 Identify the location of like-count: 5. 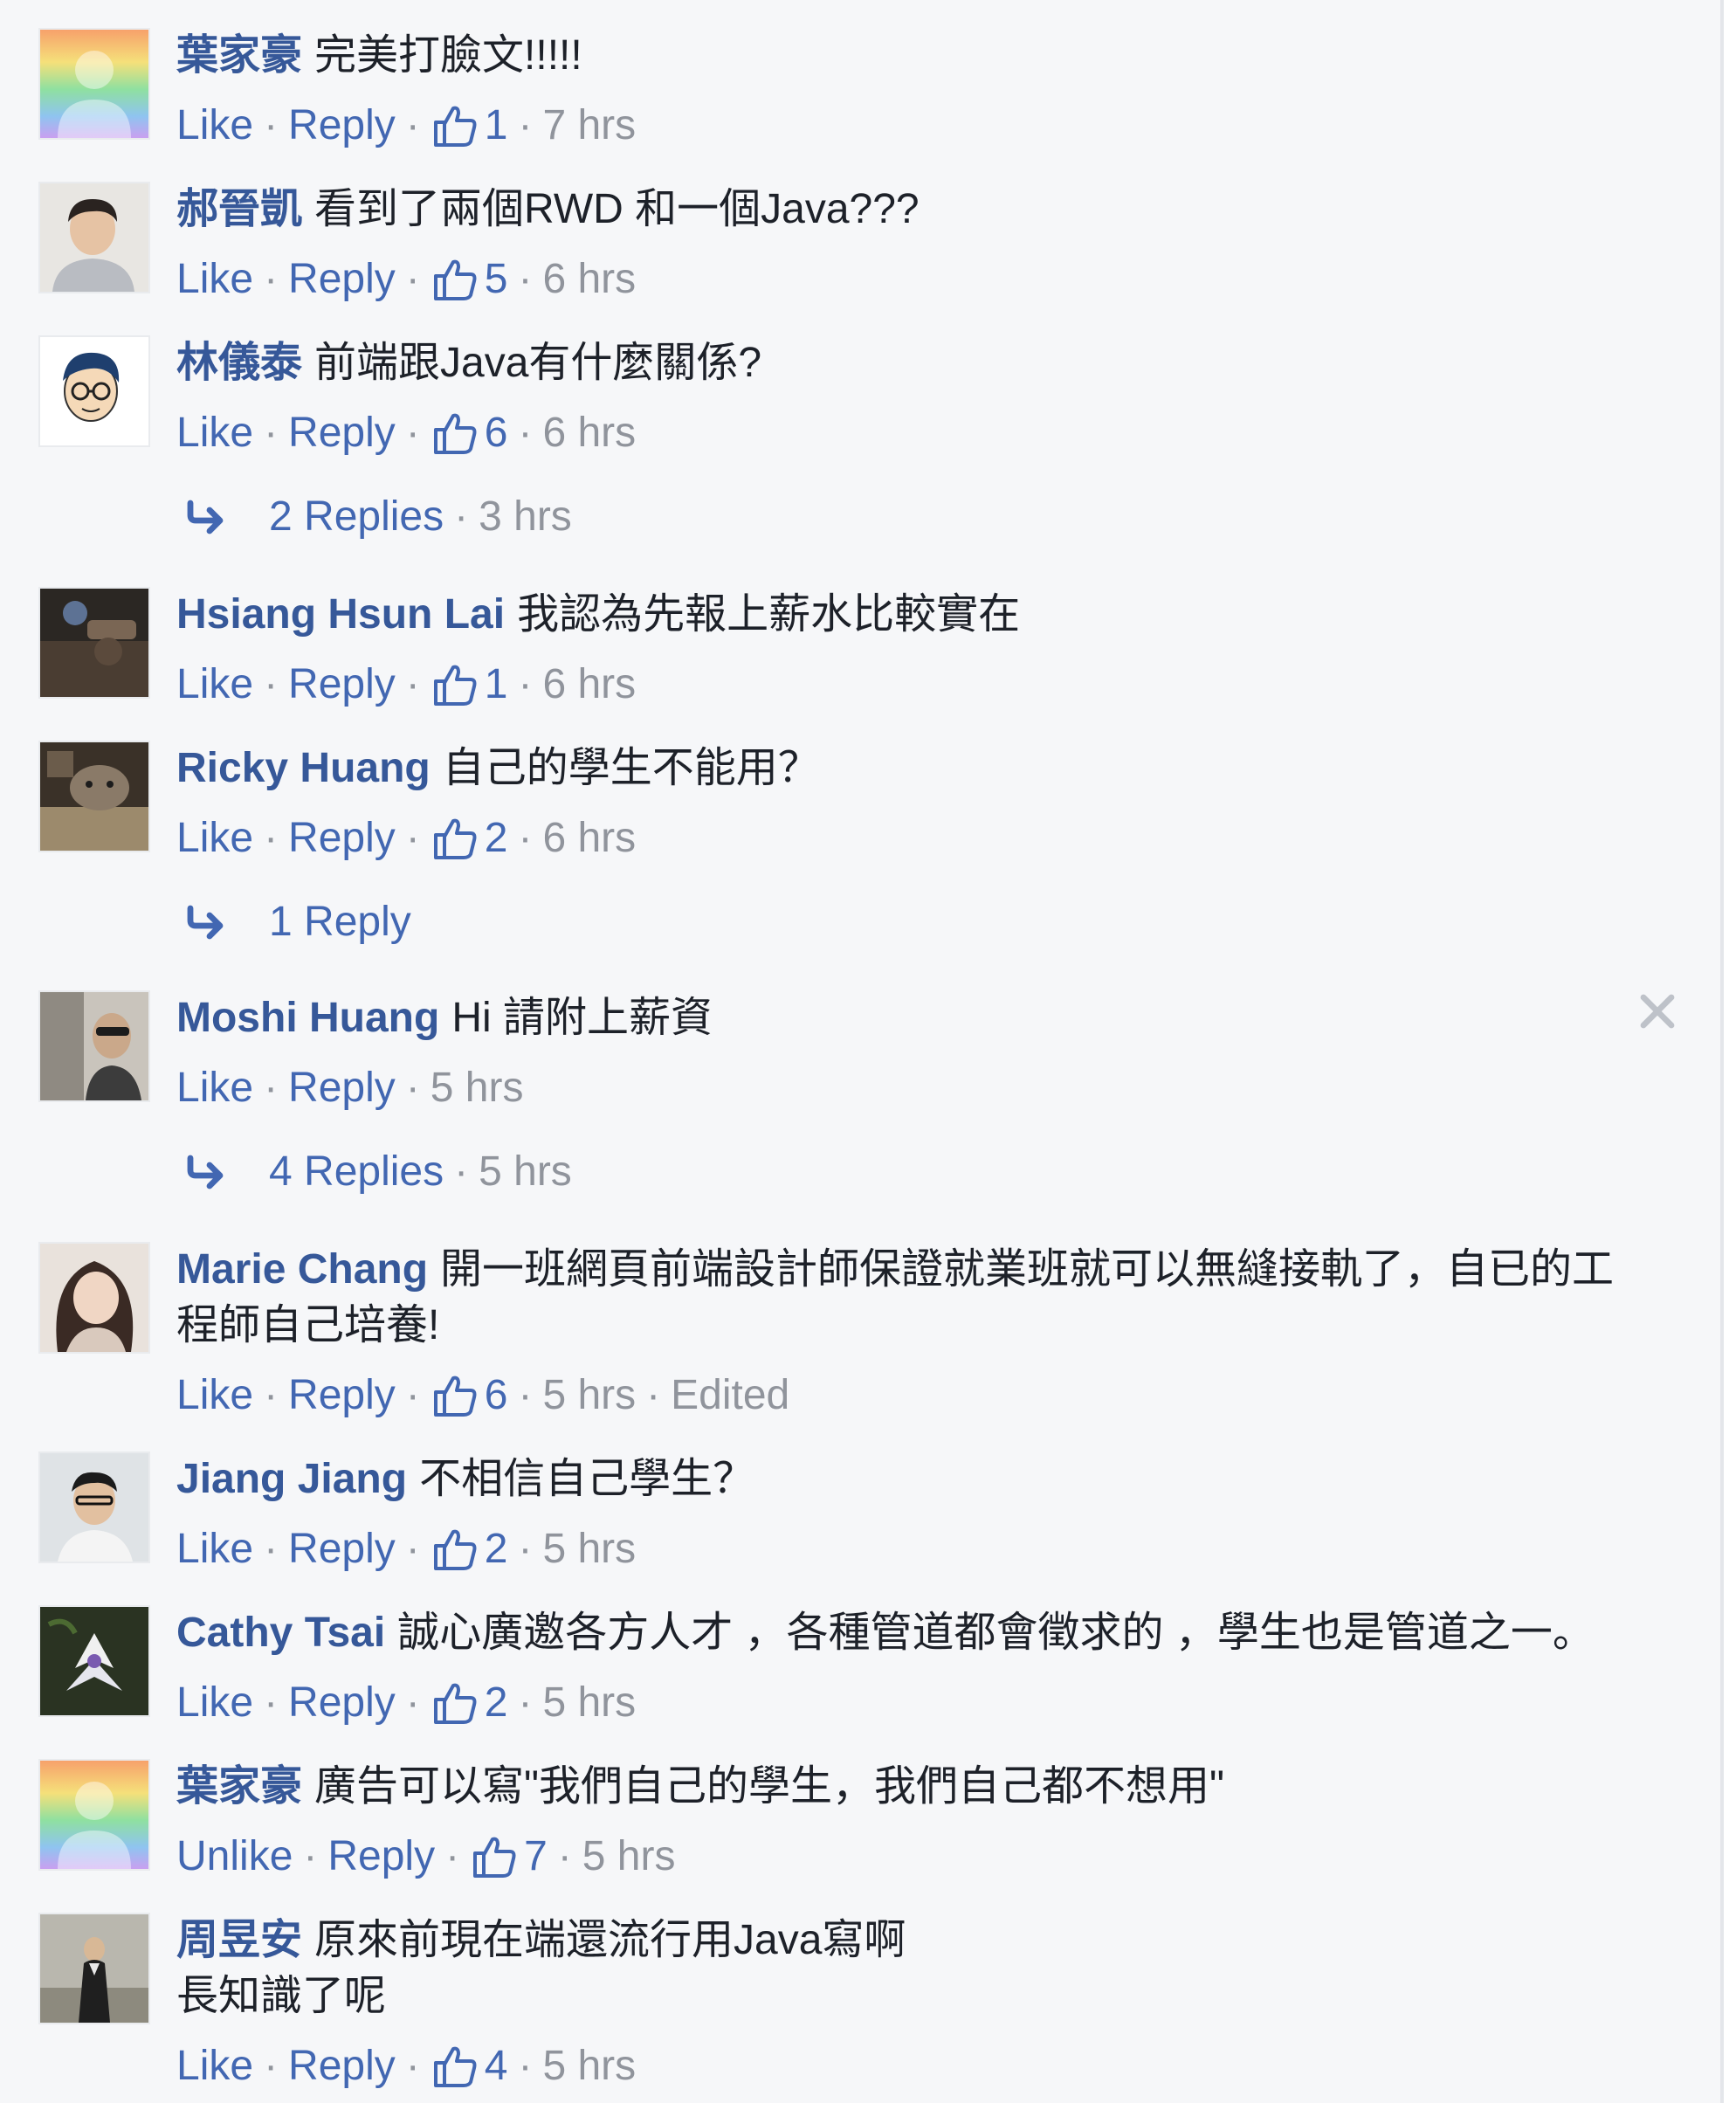
(496, 279).